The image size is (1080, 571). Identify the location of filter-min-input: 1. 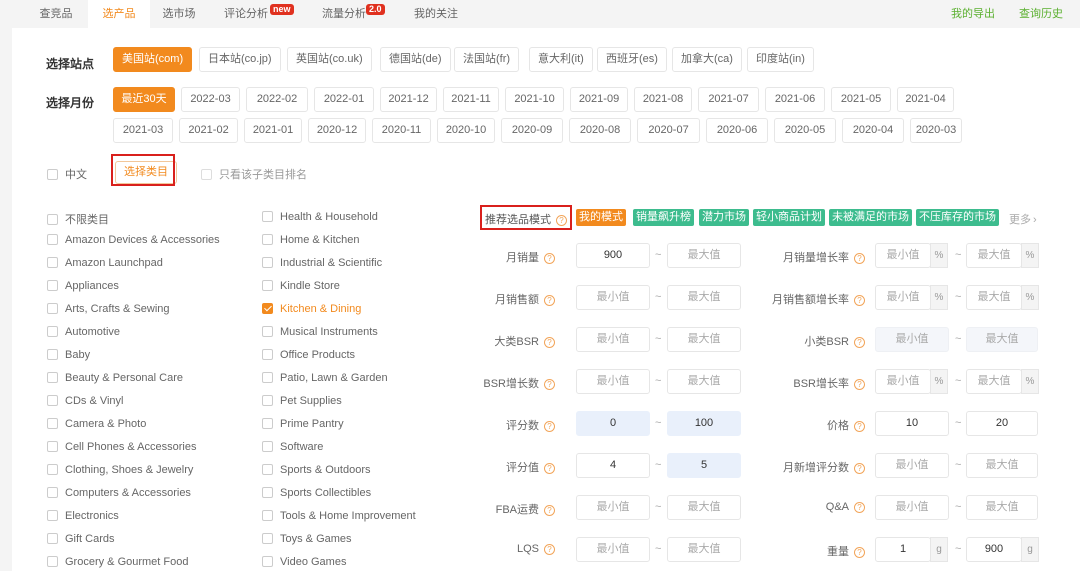
(903, 549).